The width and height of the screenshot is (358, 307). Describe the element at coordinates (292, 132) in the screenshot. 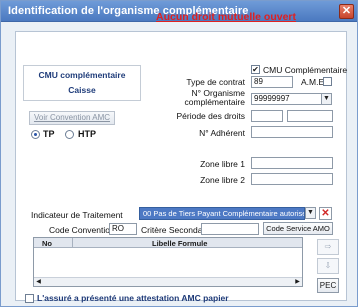

I see `adherent-field` at that location.